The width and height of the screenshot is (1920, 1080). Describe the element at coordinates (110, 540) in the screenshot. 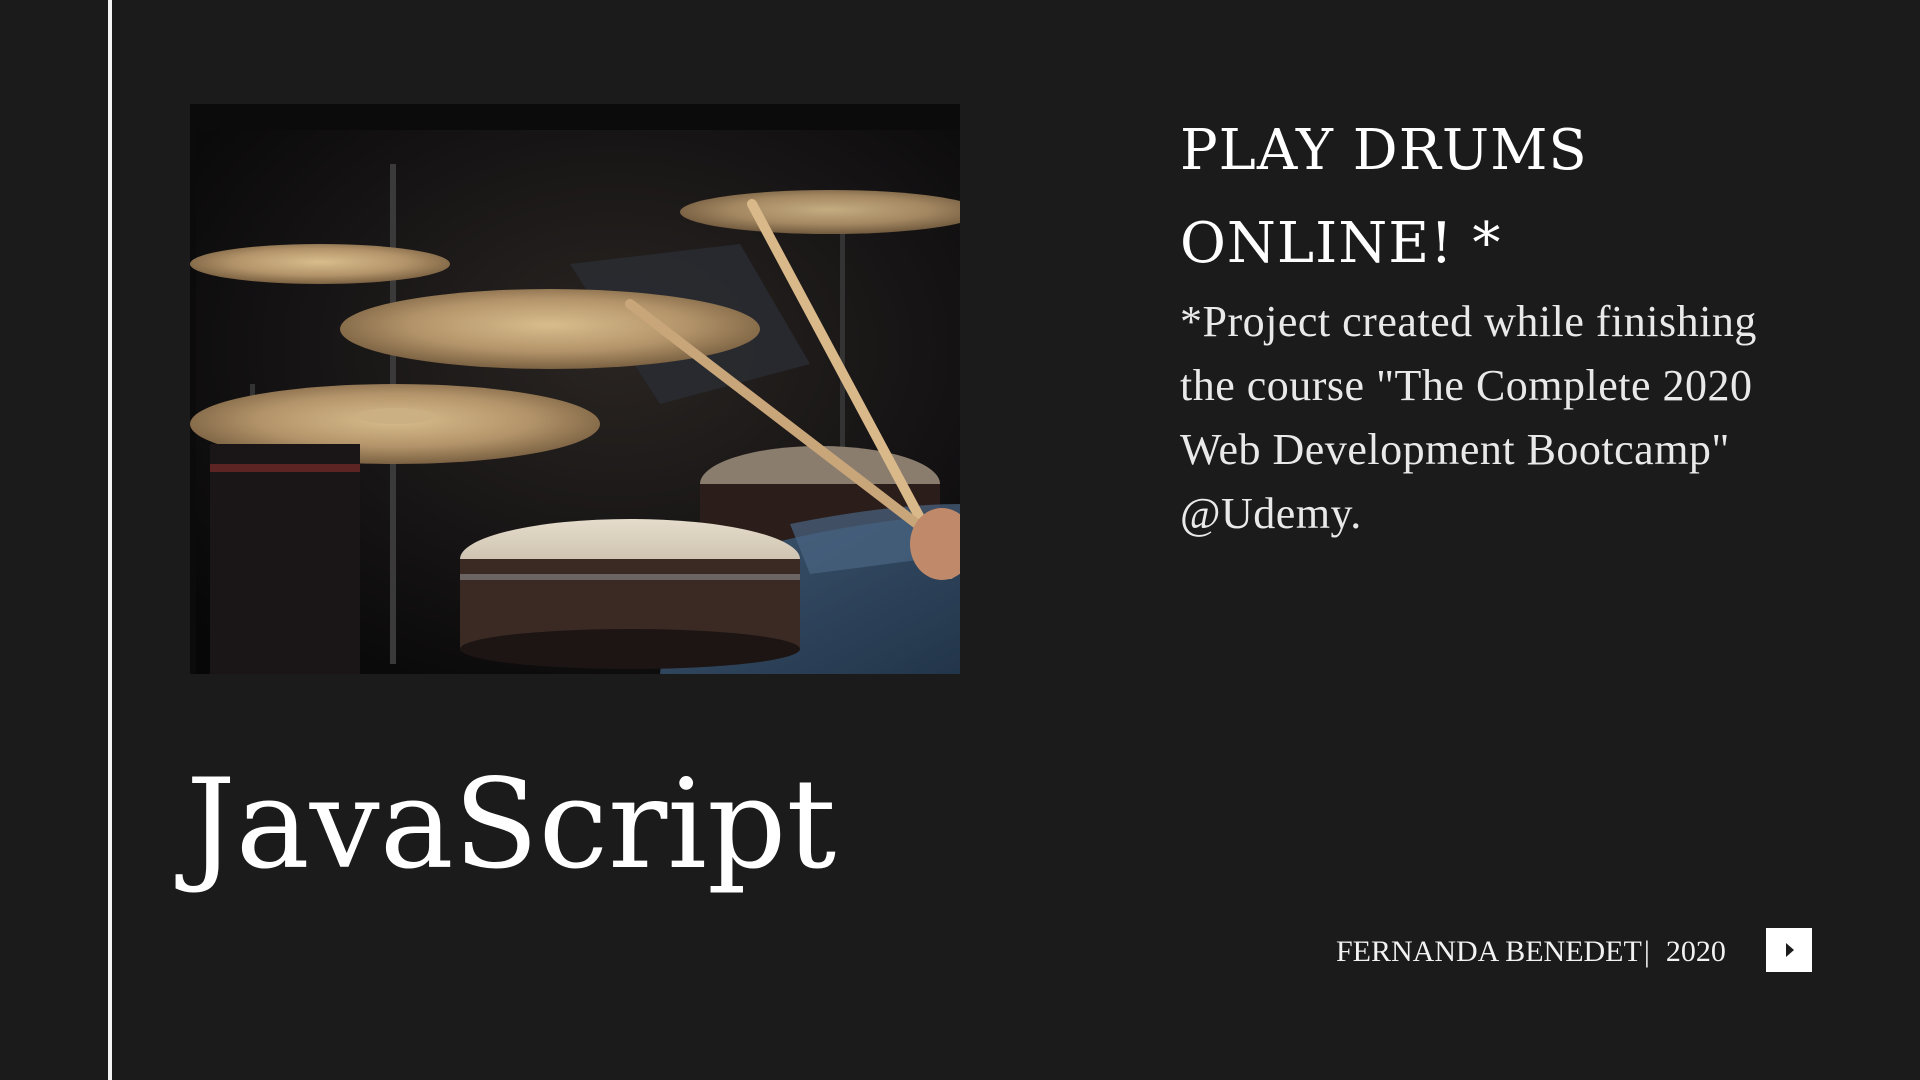

I see `left-vertical-rule` at that location.